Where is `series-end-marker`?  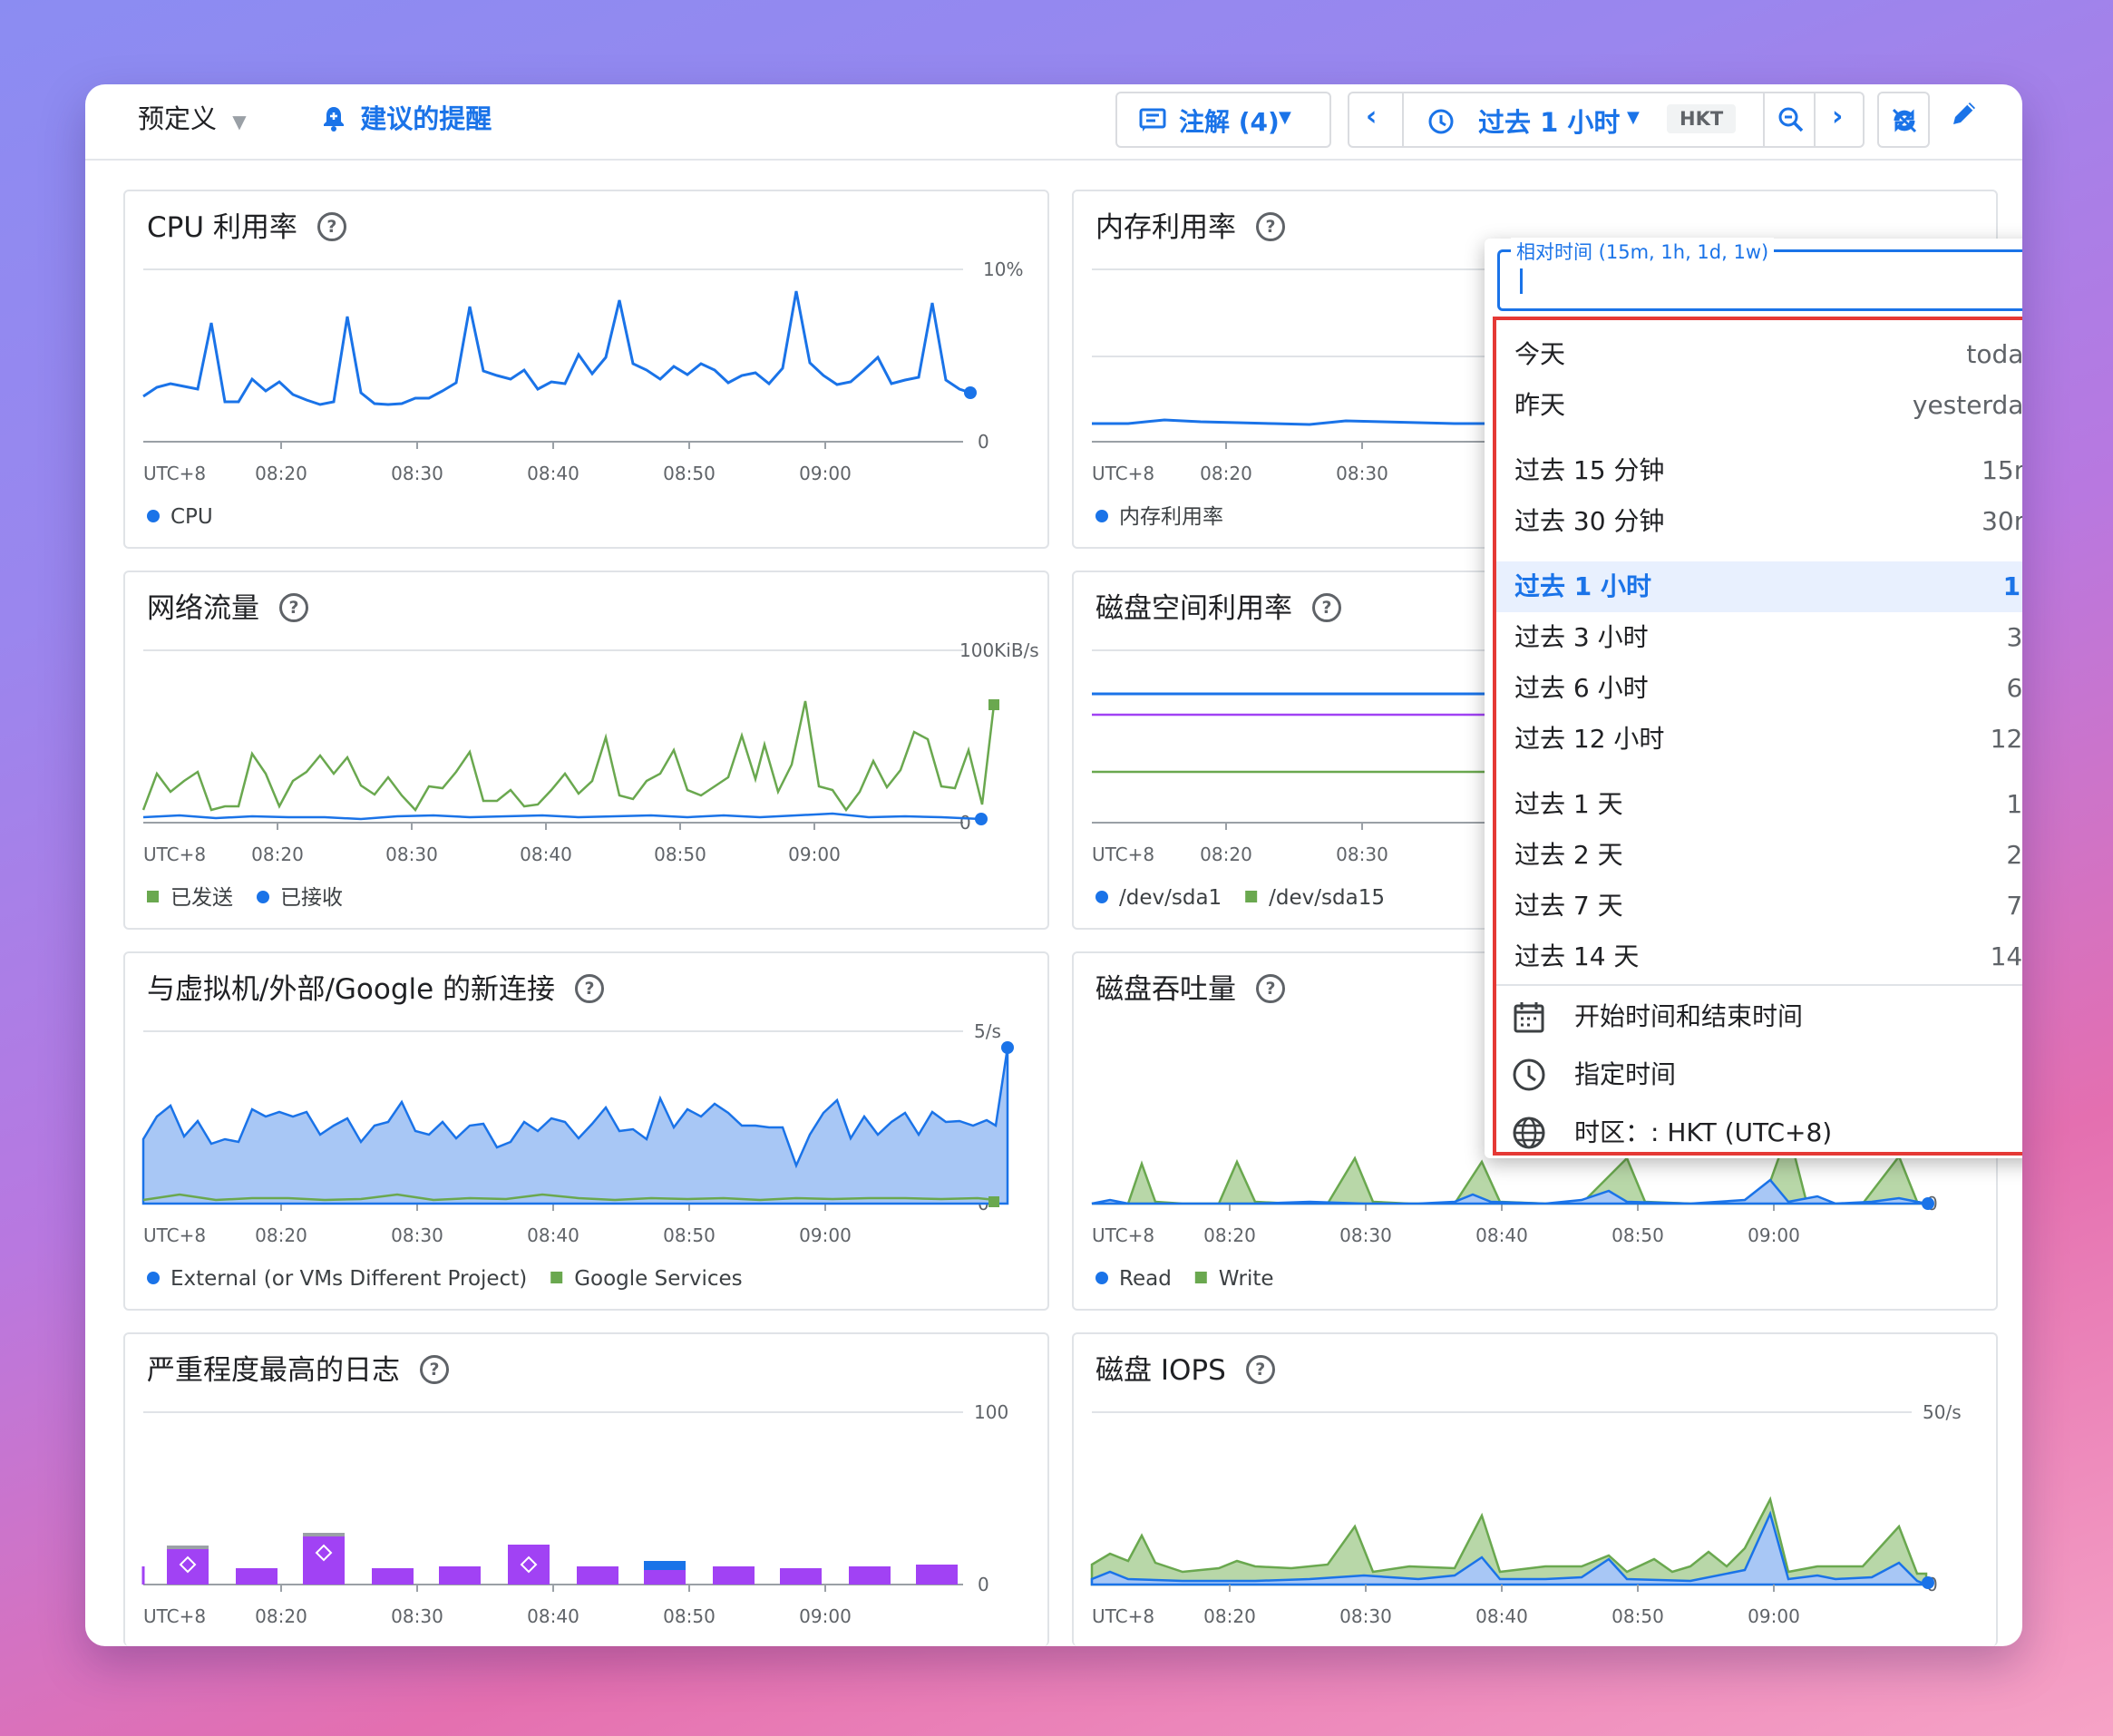 series-end-marker is located at coordinates (993, 1201).